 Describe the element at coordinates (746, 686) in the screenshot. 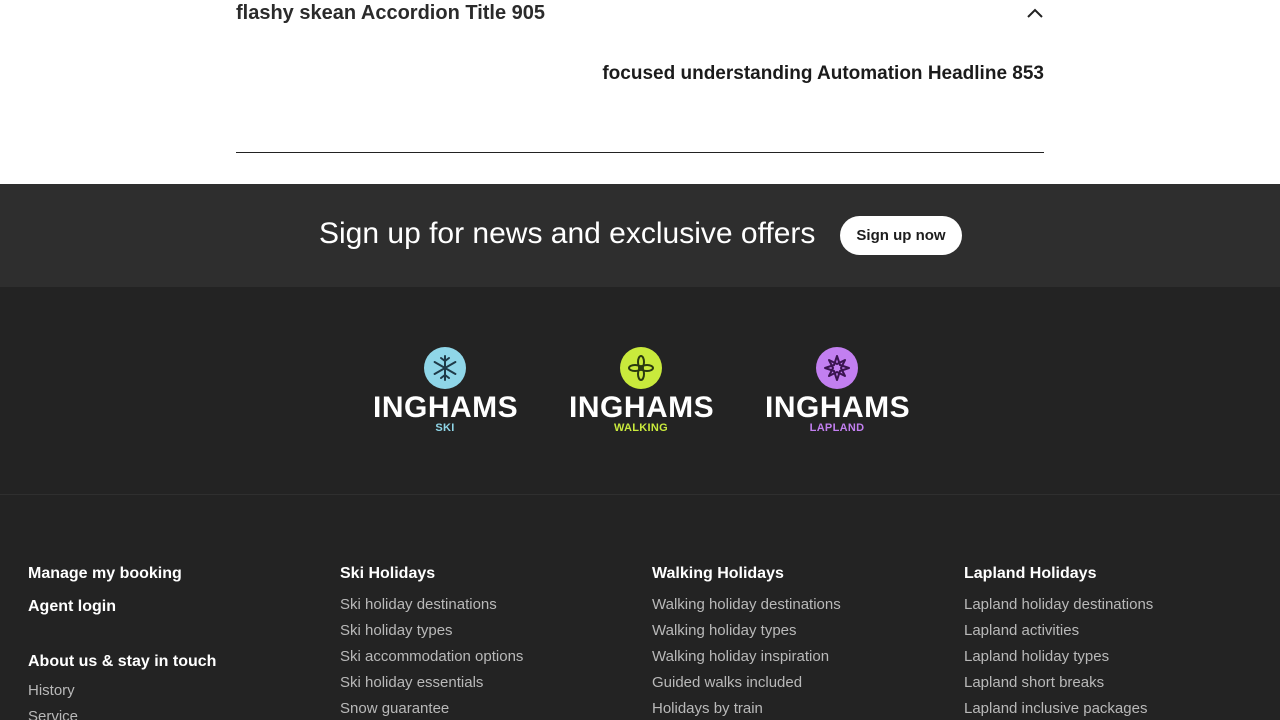

I see `footer-link: Guided walks included` at that location.